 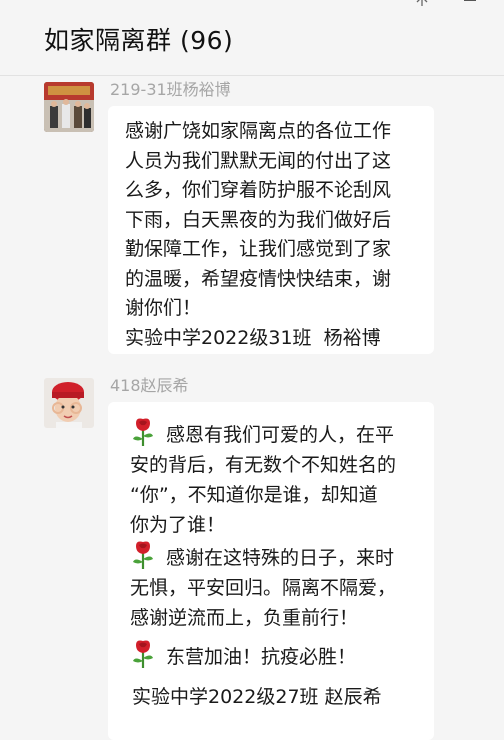 I want to click on message-line: 的温暖，希望疫情快快结束，谢, so click(x=258, y=278).